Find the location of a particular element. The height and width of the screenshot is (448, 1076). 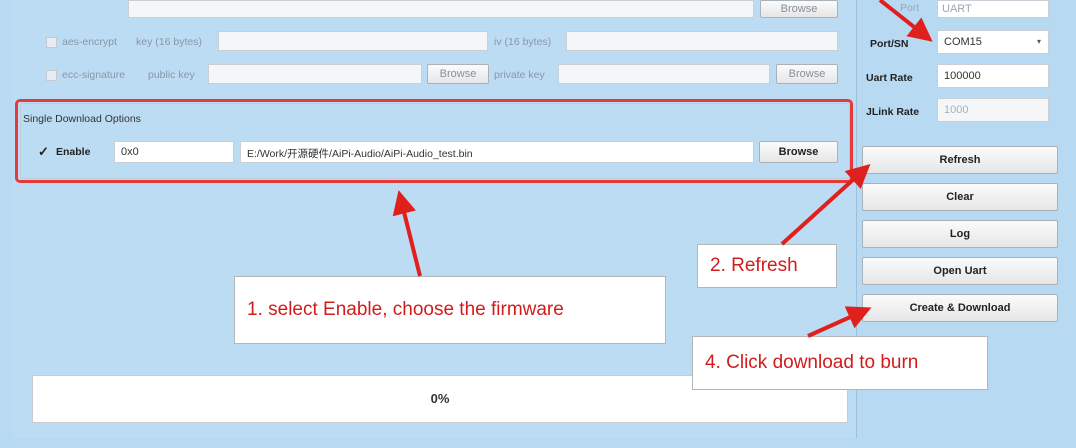

step4-note: 4. Click download to burn is located at coordinates (840, 363).